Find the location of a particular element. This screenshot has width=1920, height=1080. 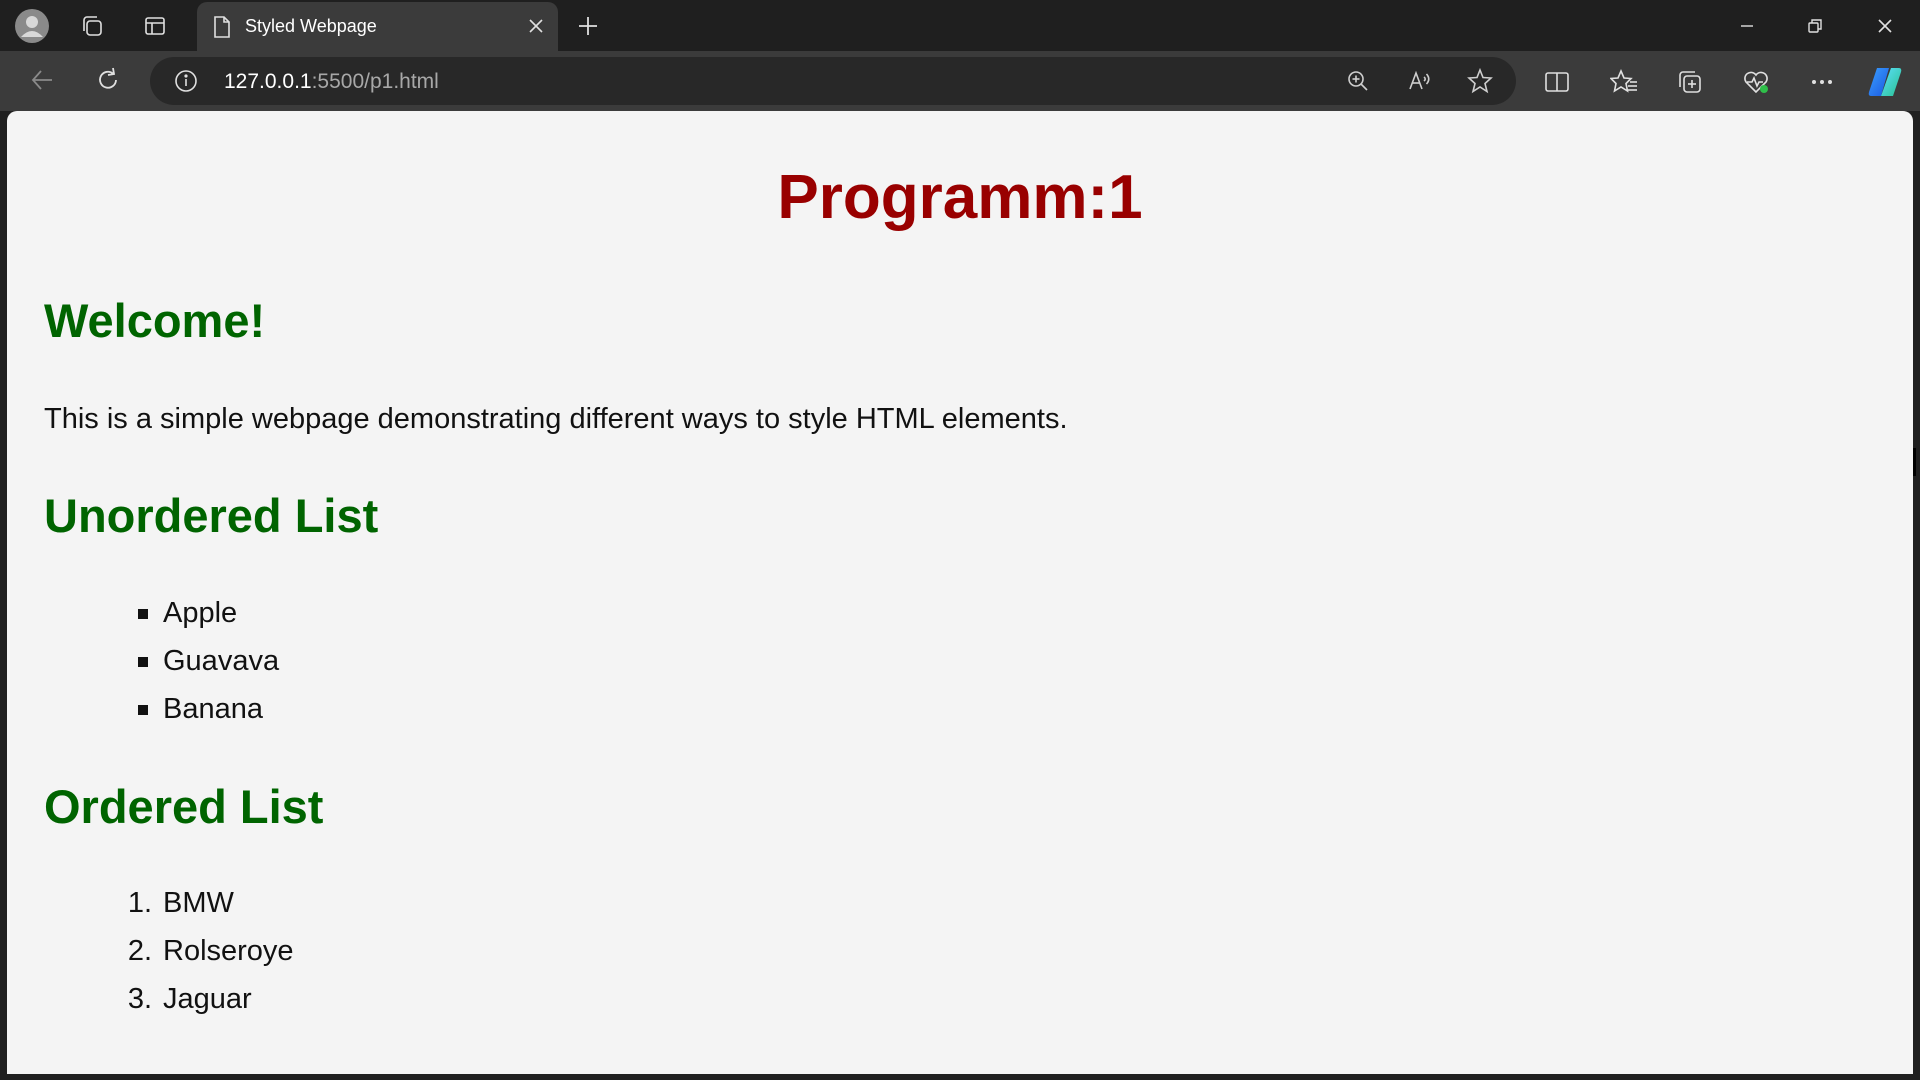

zoom-in-icon is located at coordinates (1358, 81).